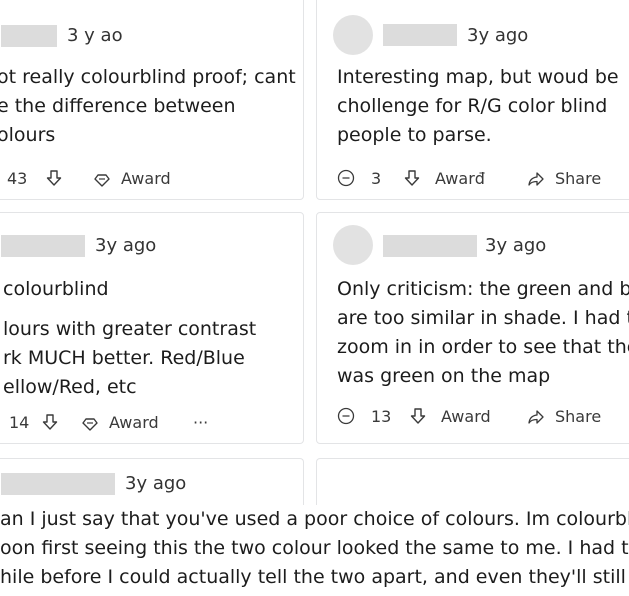 The width and height of the screenshot is (629, 596). What do you see at coordinates (472, 106) in the screenshot?
I see `comment-line: chollenge for R/G color blind` at bounding box center [472, 106].